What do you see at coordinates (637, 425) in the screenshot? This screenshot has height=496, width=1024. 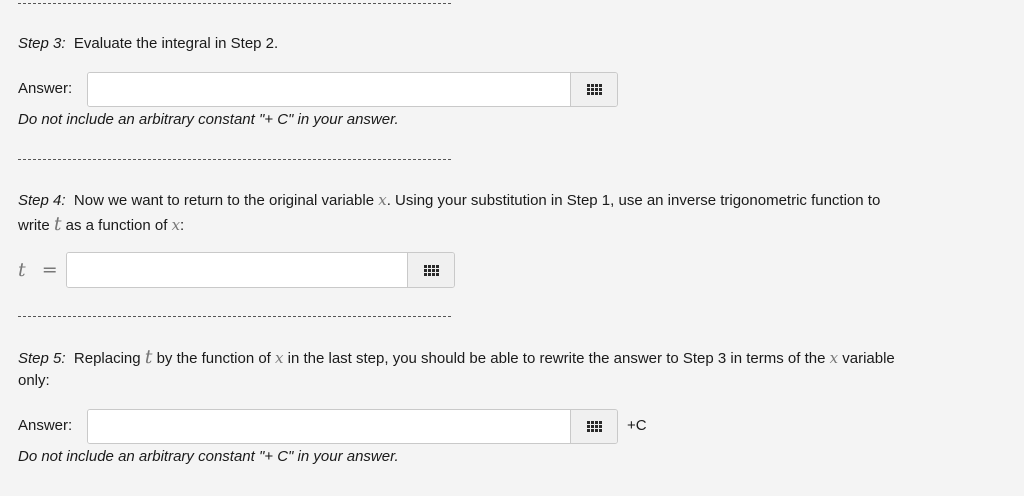 I see `constant-suffix: +C` at bounding box center [637, 425].